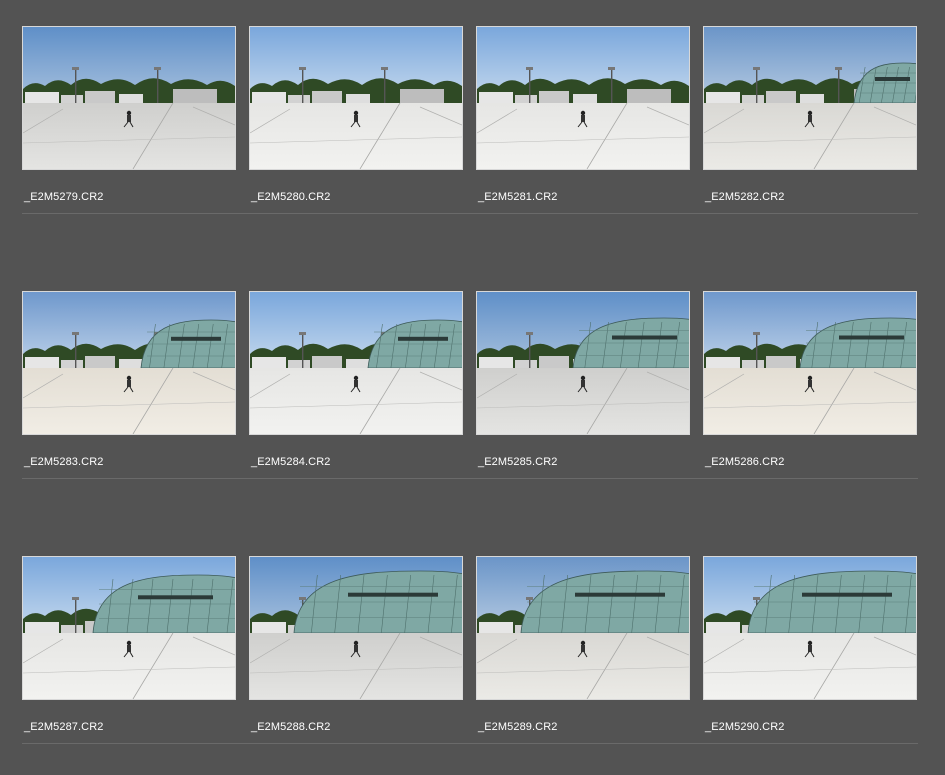  I want to click on thumbnail-cell: _E2M5284.CR2, so click(357, 391).